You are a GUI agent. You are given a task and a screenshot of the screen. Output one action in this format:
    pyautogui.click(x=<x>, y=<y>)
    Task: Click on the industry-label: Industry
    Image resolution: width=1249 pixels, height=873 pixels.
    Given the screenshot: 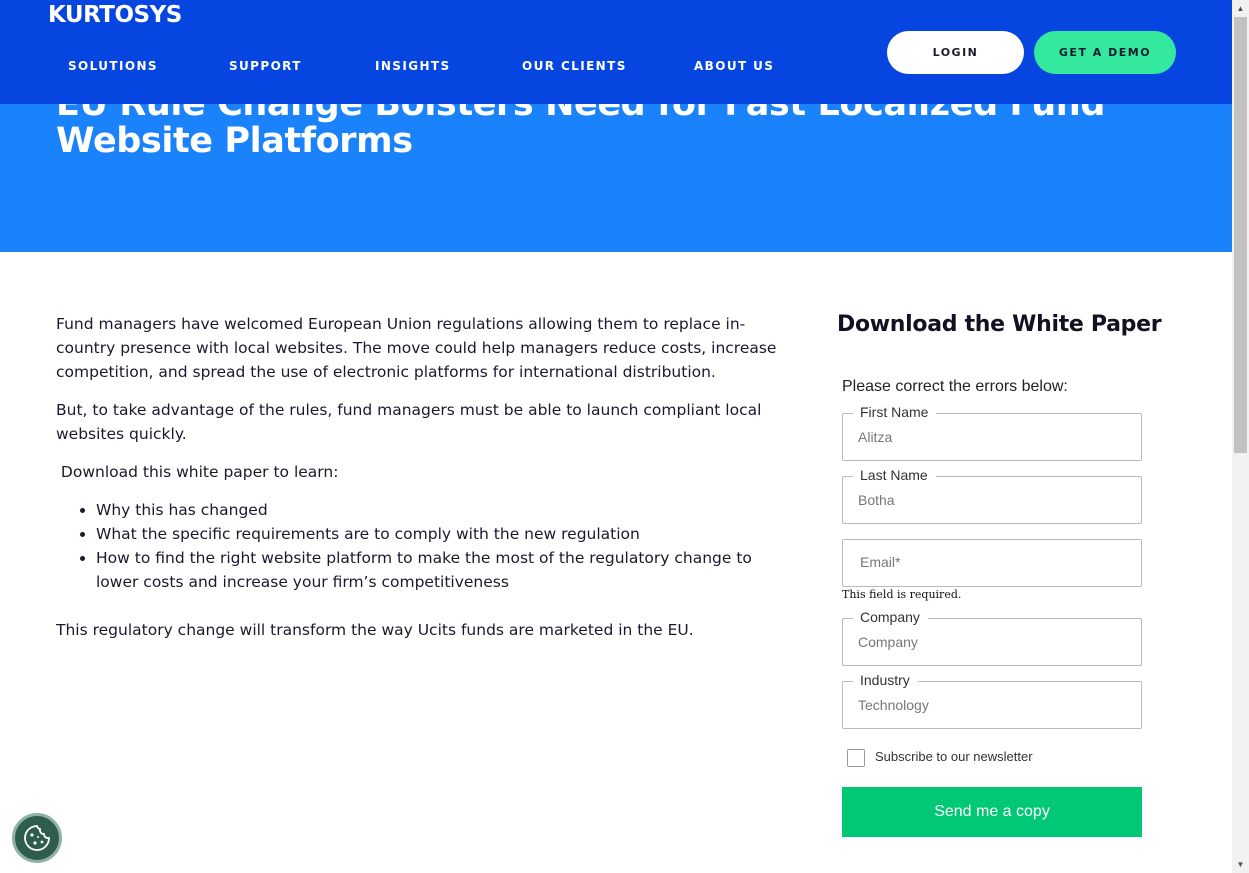 What is the action you would take?
    pyautogui.click(x=885, y=680)
    